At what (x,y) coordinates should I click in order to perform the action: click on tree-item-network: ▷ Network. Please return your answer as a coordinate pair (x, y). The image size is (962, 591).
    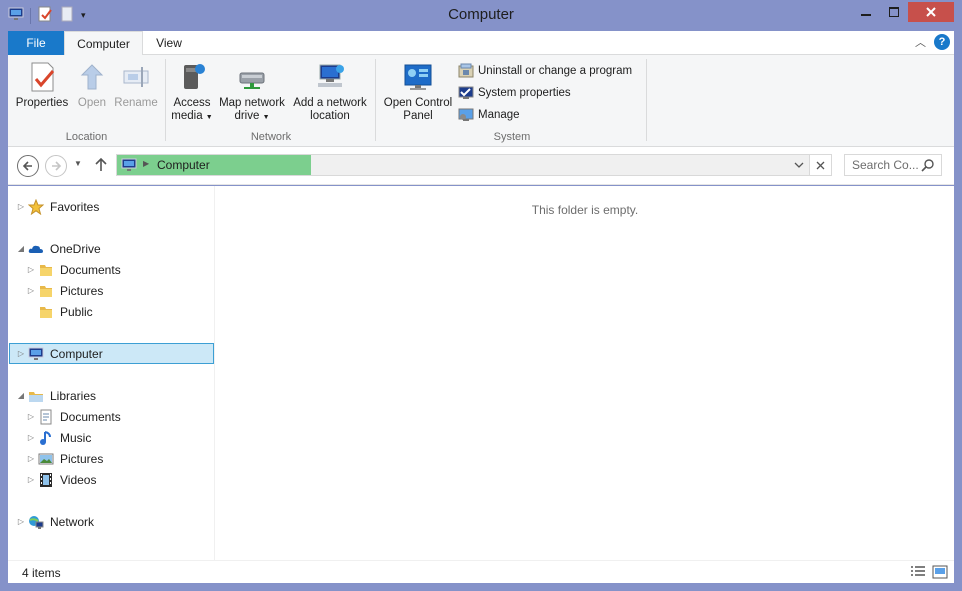
    Looking at the image, I should click on (55, 521).